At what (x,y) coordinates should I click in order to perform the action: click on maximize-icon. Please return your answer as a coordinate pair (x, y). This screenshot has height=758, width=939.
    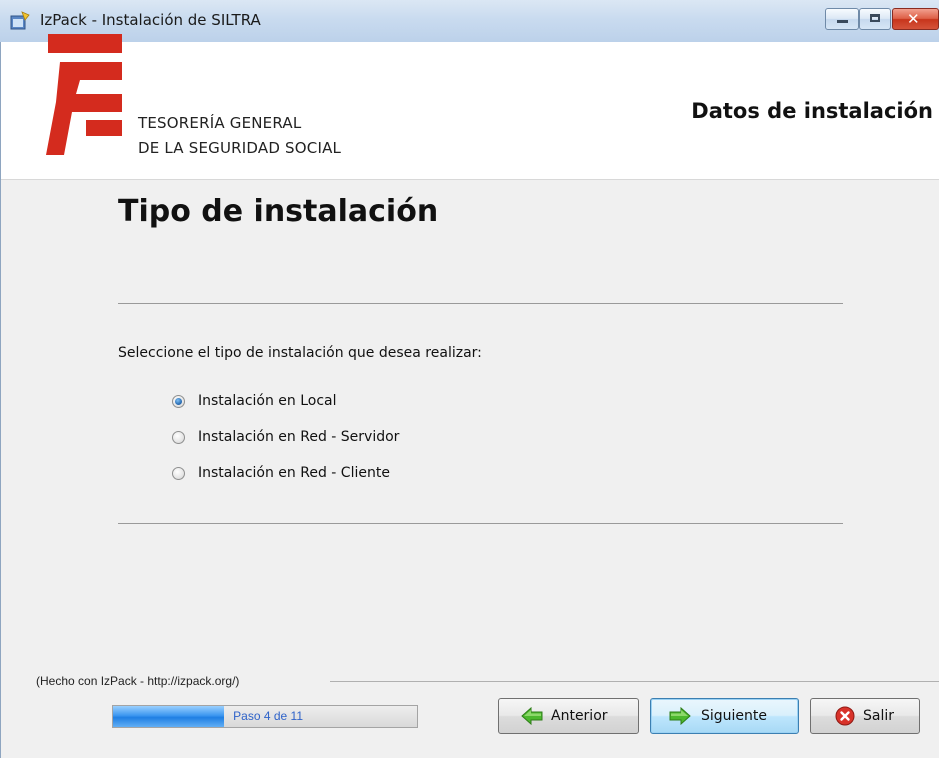
    Looking at the image, I should click on (875, 18).